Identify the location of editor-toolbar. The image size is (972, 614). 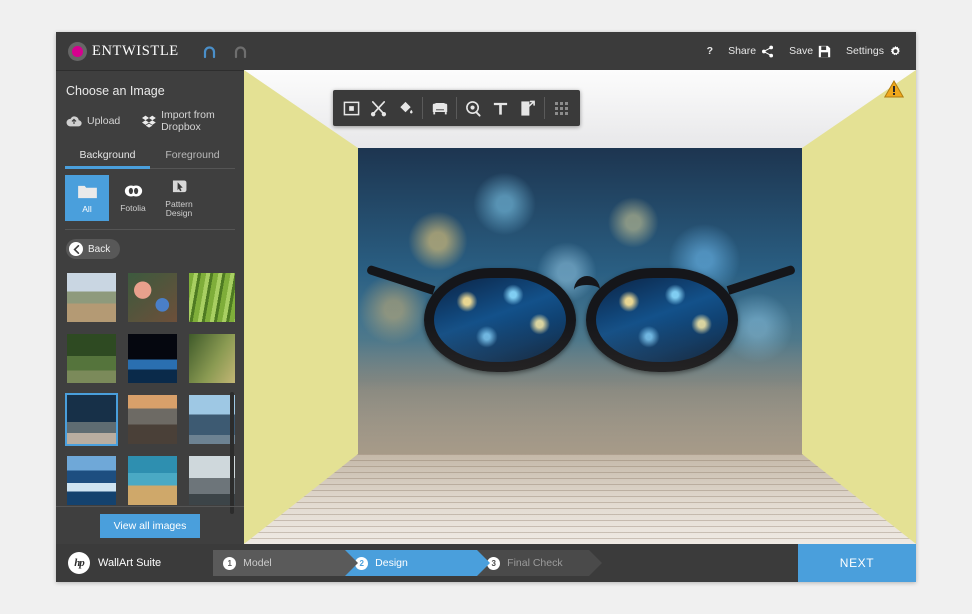
(456, 108).